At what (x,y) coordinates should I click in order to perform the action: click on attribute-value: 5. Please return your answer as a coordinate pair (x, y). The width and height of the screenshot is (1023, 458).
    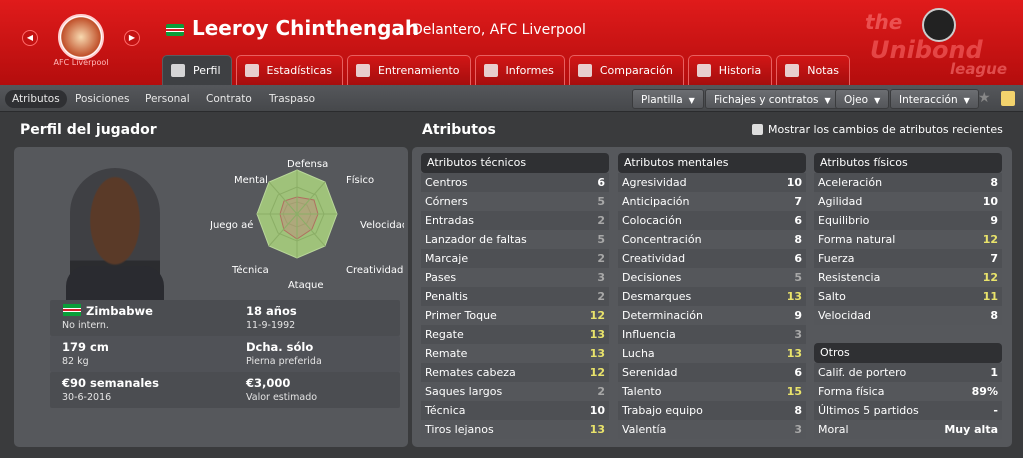
    Looking at the image, I should click on (601, 239).